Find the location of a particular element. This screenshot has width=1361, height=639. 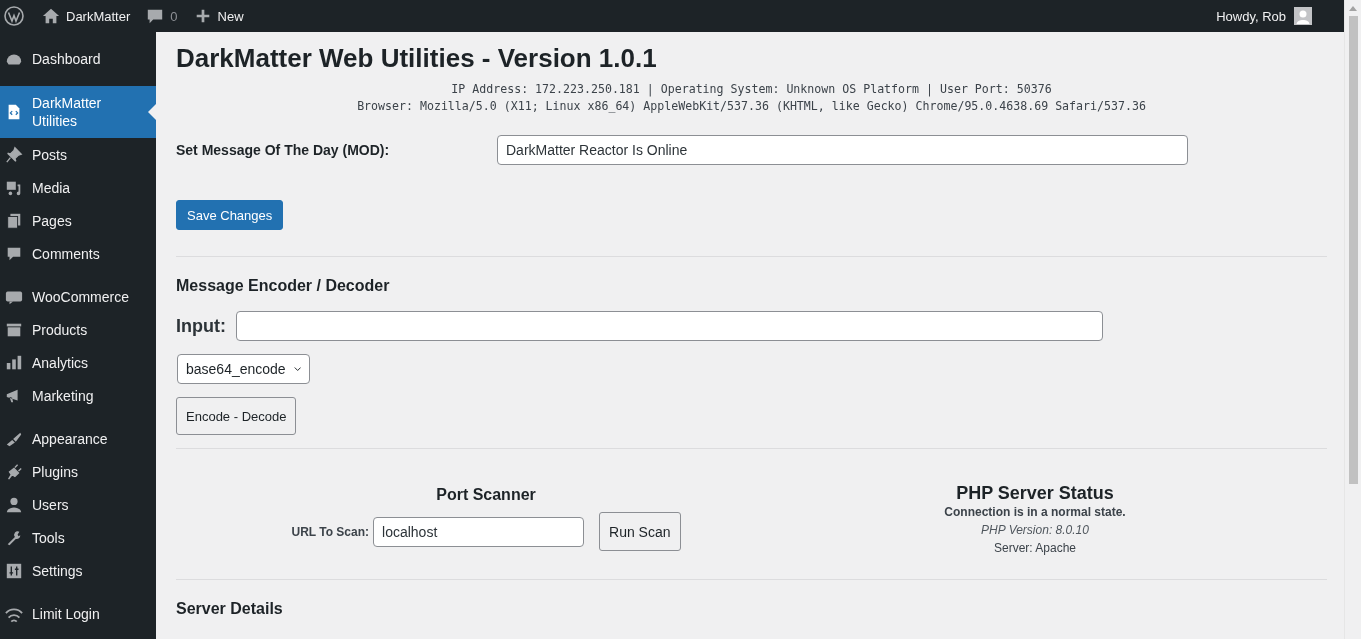

message-field: DarkMatter Reactor Is Online is located at coordinates (842, 150).